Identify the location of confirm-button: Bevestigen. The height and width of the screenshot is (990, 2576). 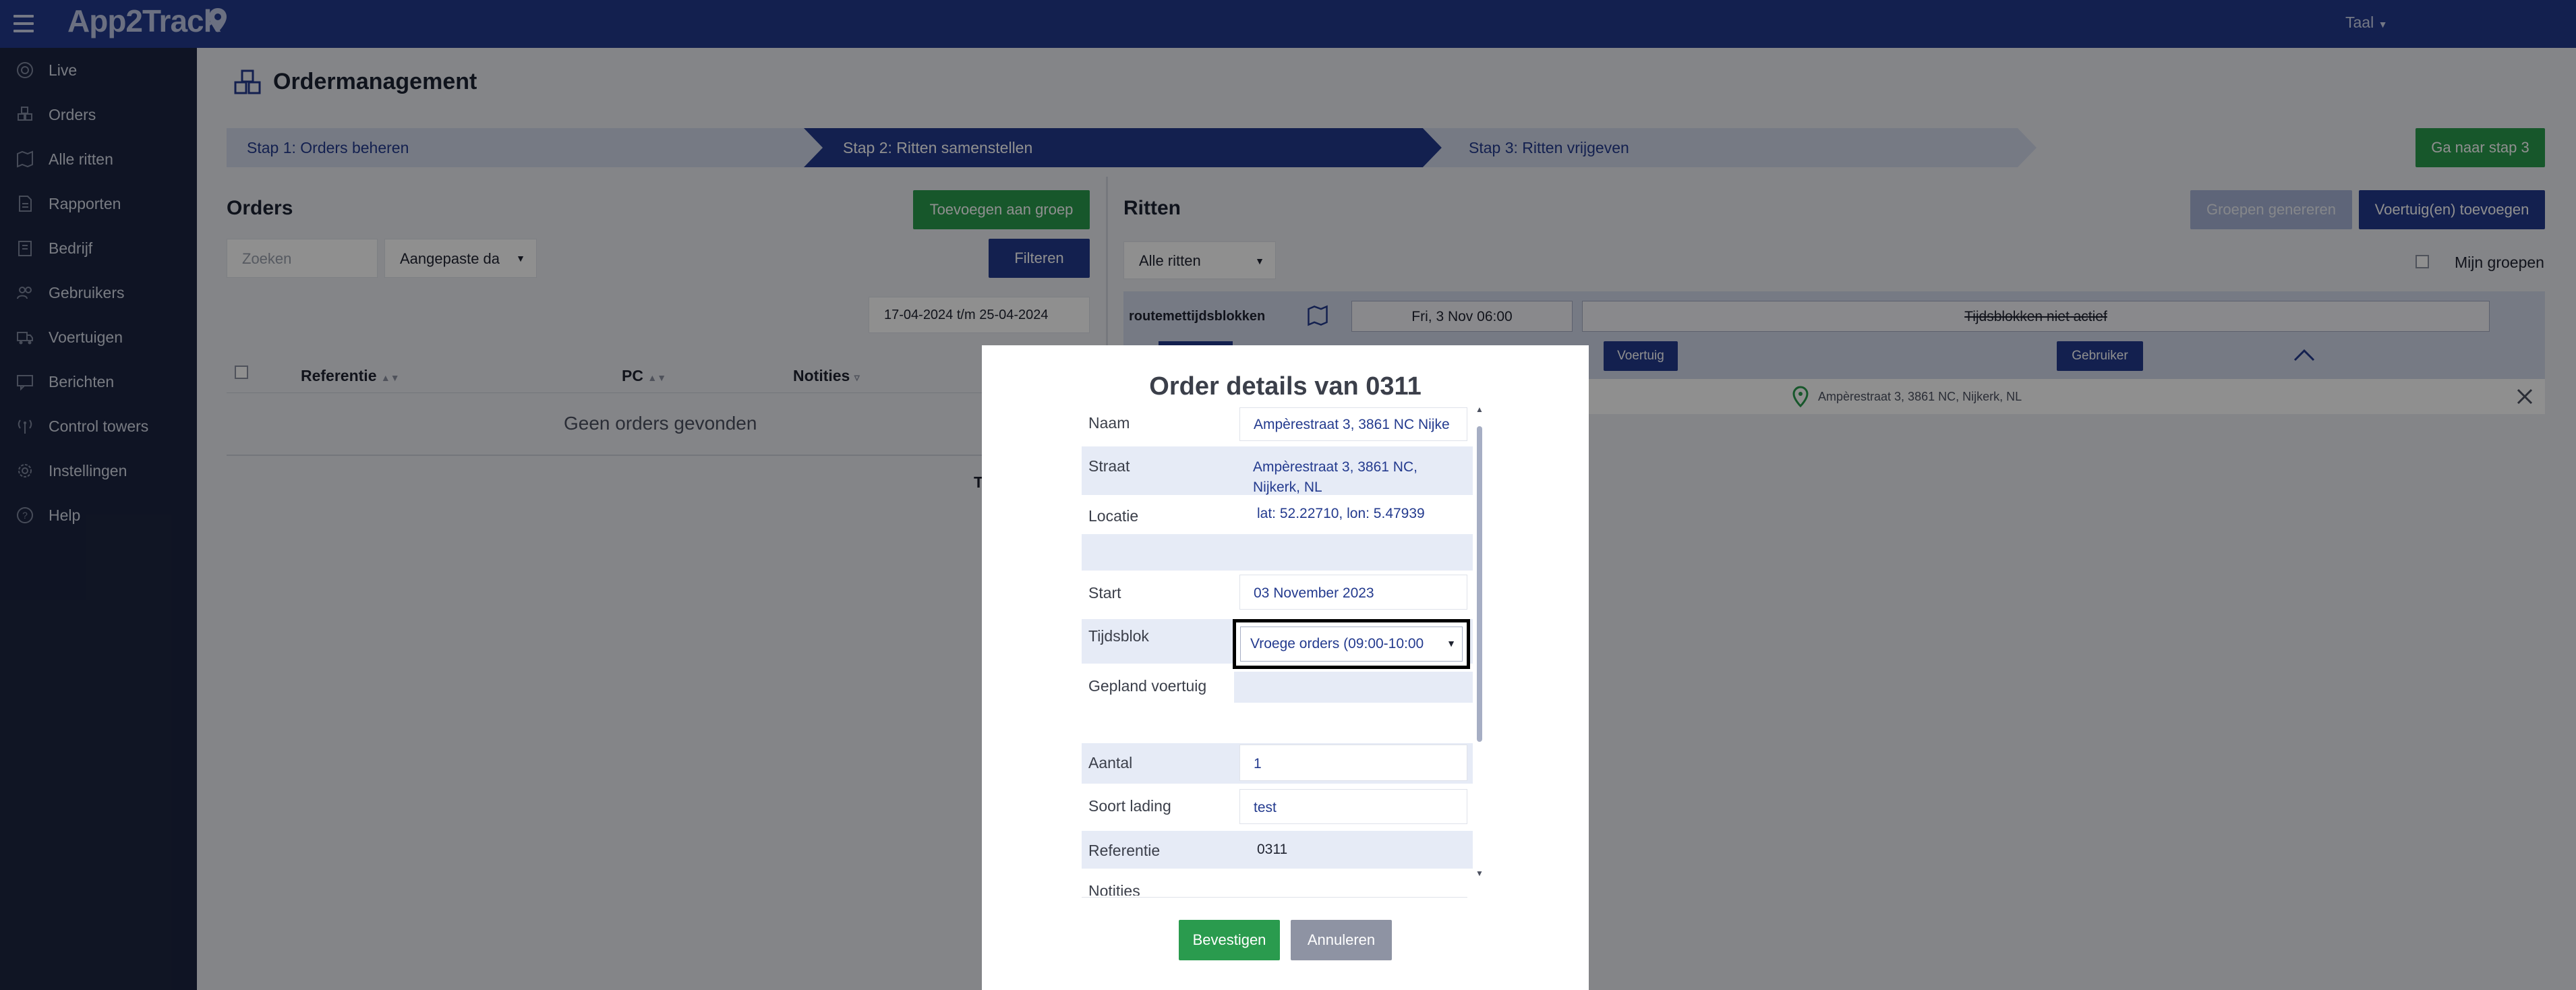
(1229, 940).